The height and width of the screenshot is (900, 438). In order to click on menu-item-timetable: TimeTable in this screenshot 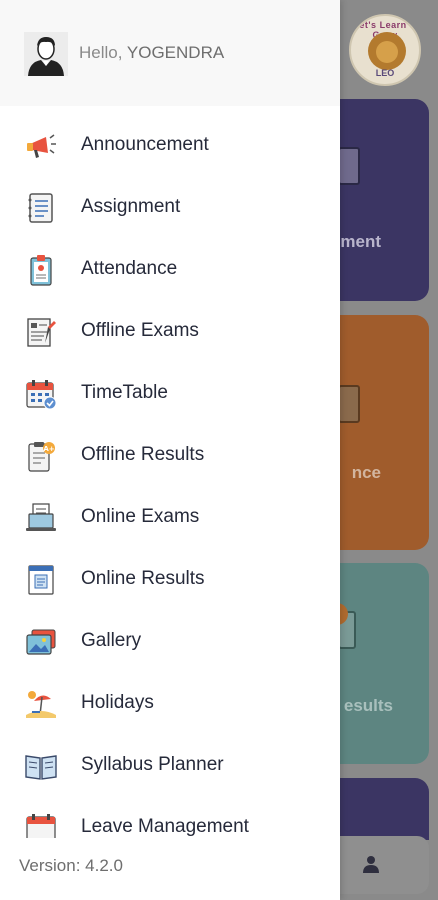, I will do `click(170, 395)`.